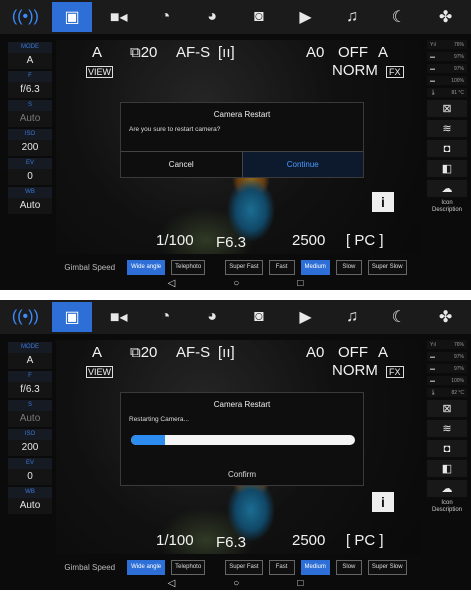 The image size is (471, 594). What do you see at coordinates (355, 70) in the screenshot?
I see `overlay-quality: NORM` at bounding box center [355, 70].